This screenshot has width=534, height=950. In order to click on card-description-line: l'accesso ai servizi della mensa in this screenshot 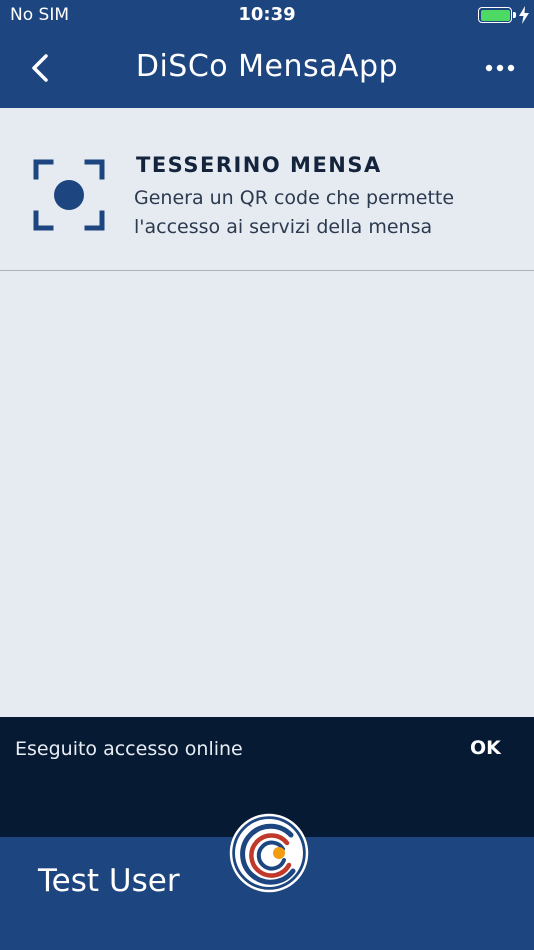, I will do `click(283, 227)`.